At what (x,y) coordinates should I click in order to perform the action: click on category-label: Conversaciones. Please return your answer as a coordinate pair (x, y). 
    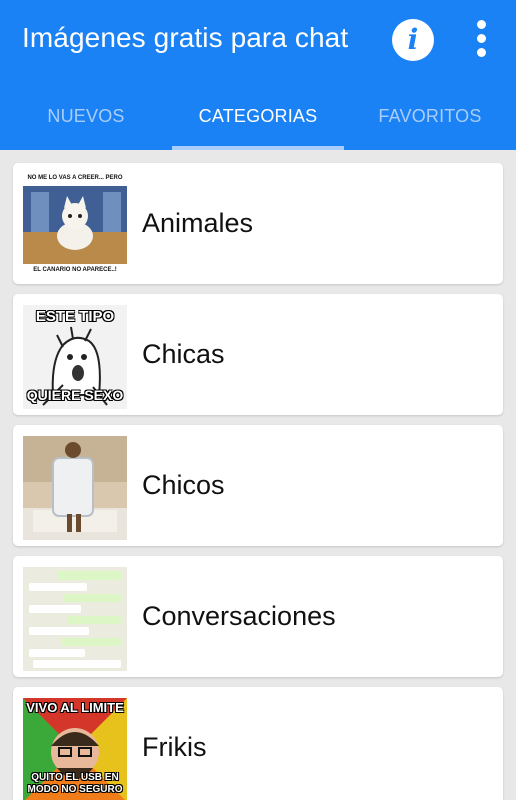
    Looking at the image, I should click on (239, 616).